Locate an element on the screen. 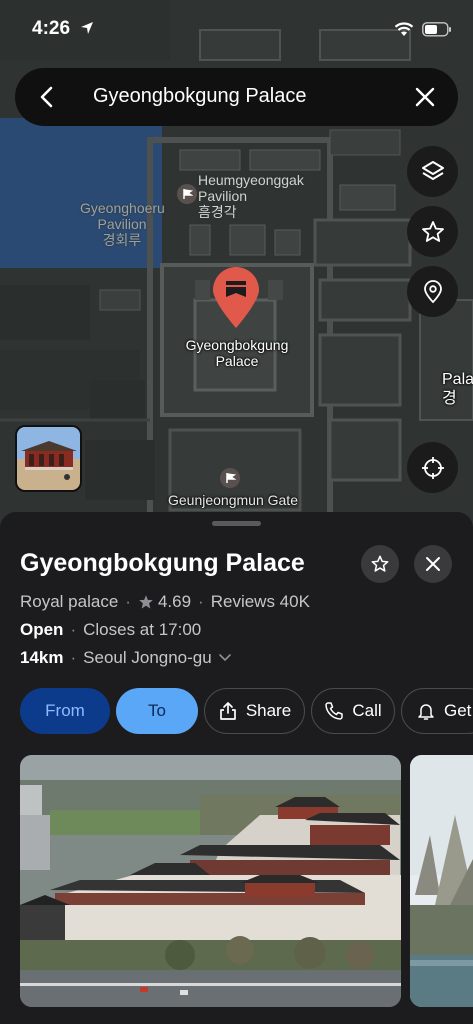  map-label-heumgyeonggak: Heumgyeonggak Pavilion 흠경각 is located at coordinates (251, 196).